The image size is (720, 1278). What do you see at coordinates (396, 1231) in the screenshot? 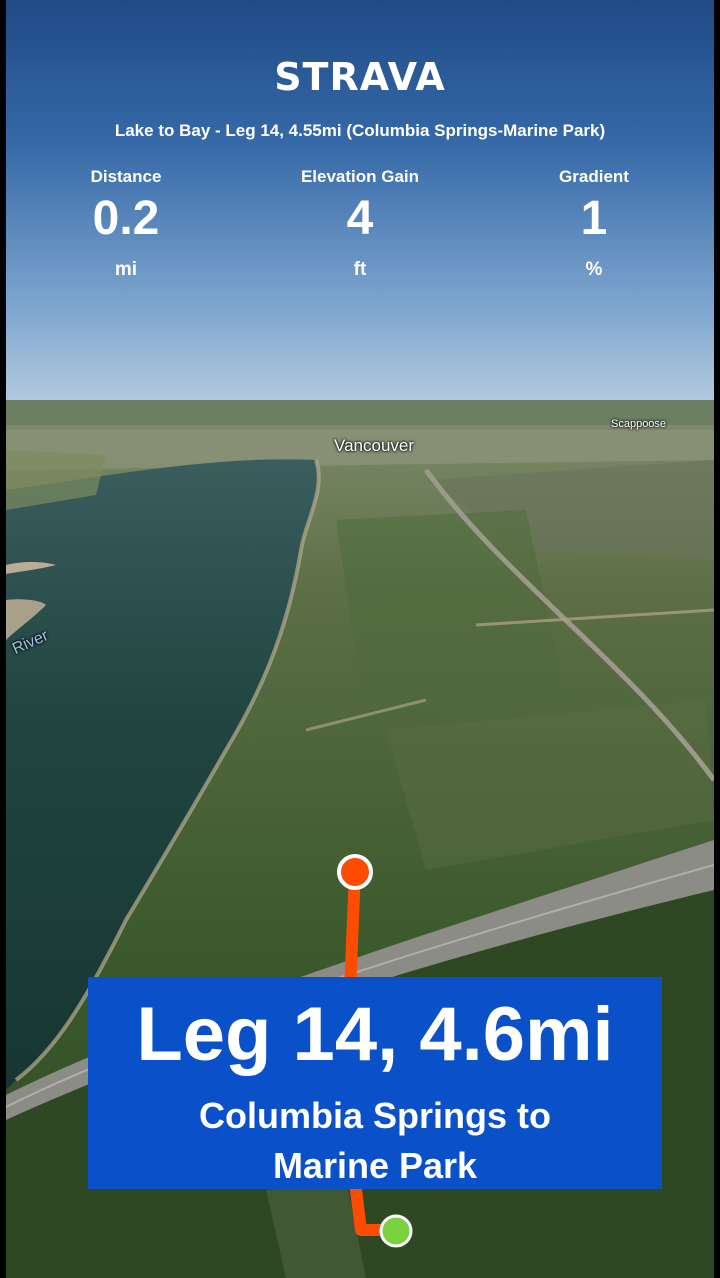
I see `end-marker` at bounding box center [396, 1231].